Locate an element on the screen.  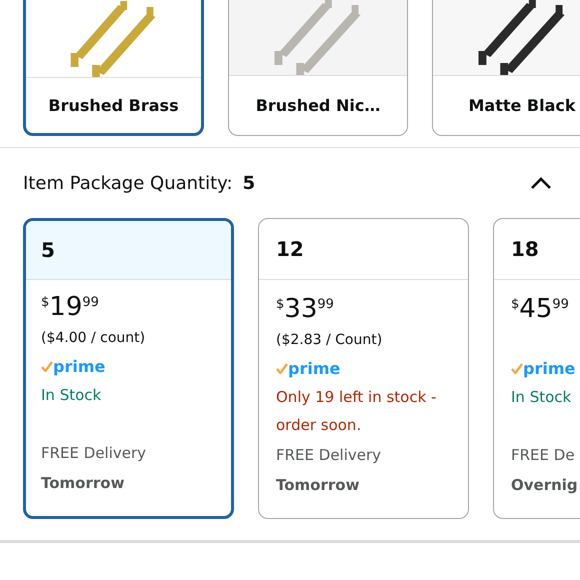
quantity-label: Item Package Quantity: is located at coordinates (128, 184).